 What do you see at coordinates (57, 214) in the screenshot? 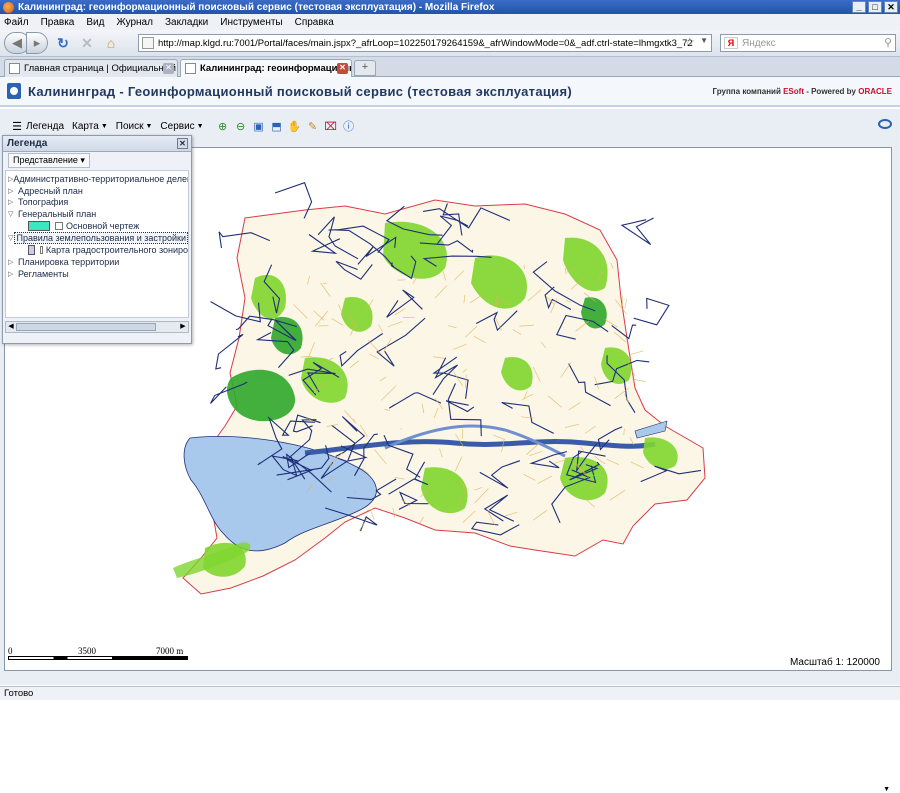
I see `legend-item-label: Генеральный план` at bounding box center [57, 214].